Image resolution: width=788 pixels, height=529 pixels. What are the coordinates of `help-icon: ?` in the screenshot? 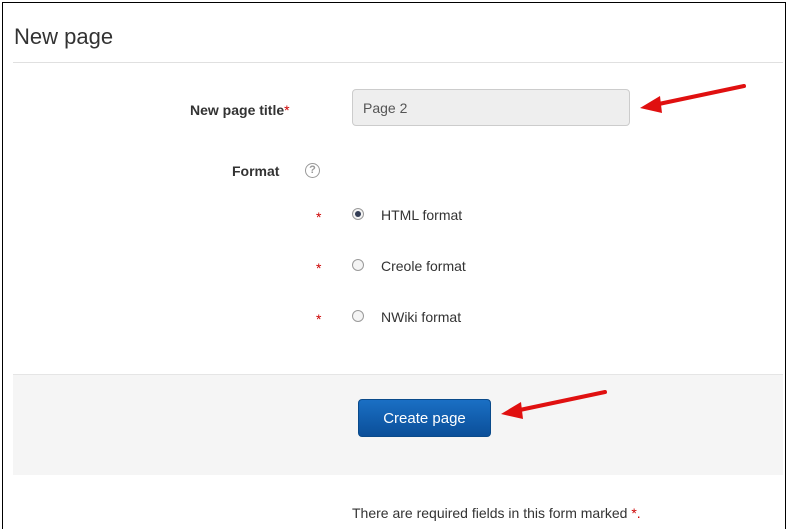 It's located at (312, 170).